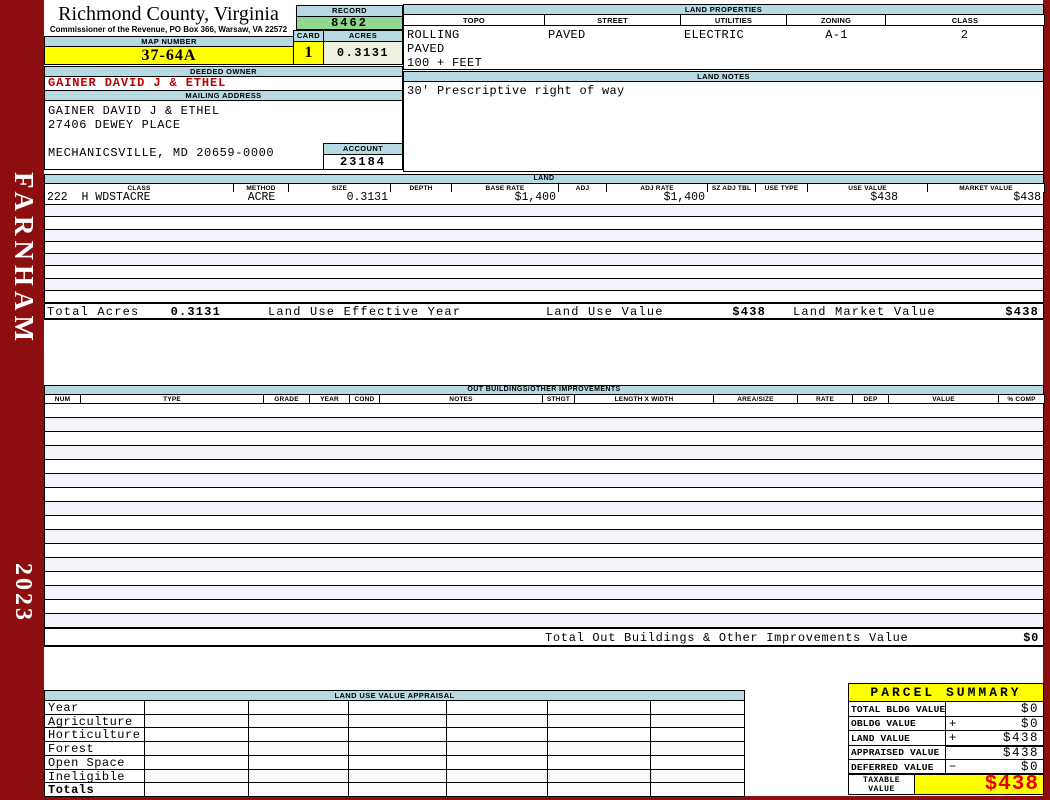  I want to click on out-buildings-column-4: COND, so click(364, 399).